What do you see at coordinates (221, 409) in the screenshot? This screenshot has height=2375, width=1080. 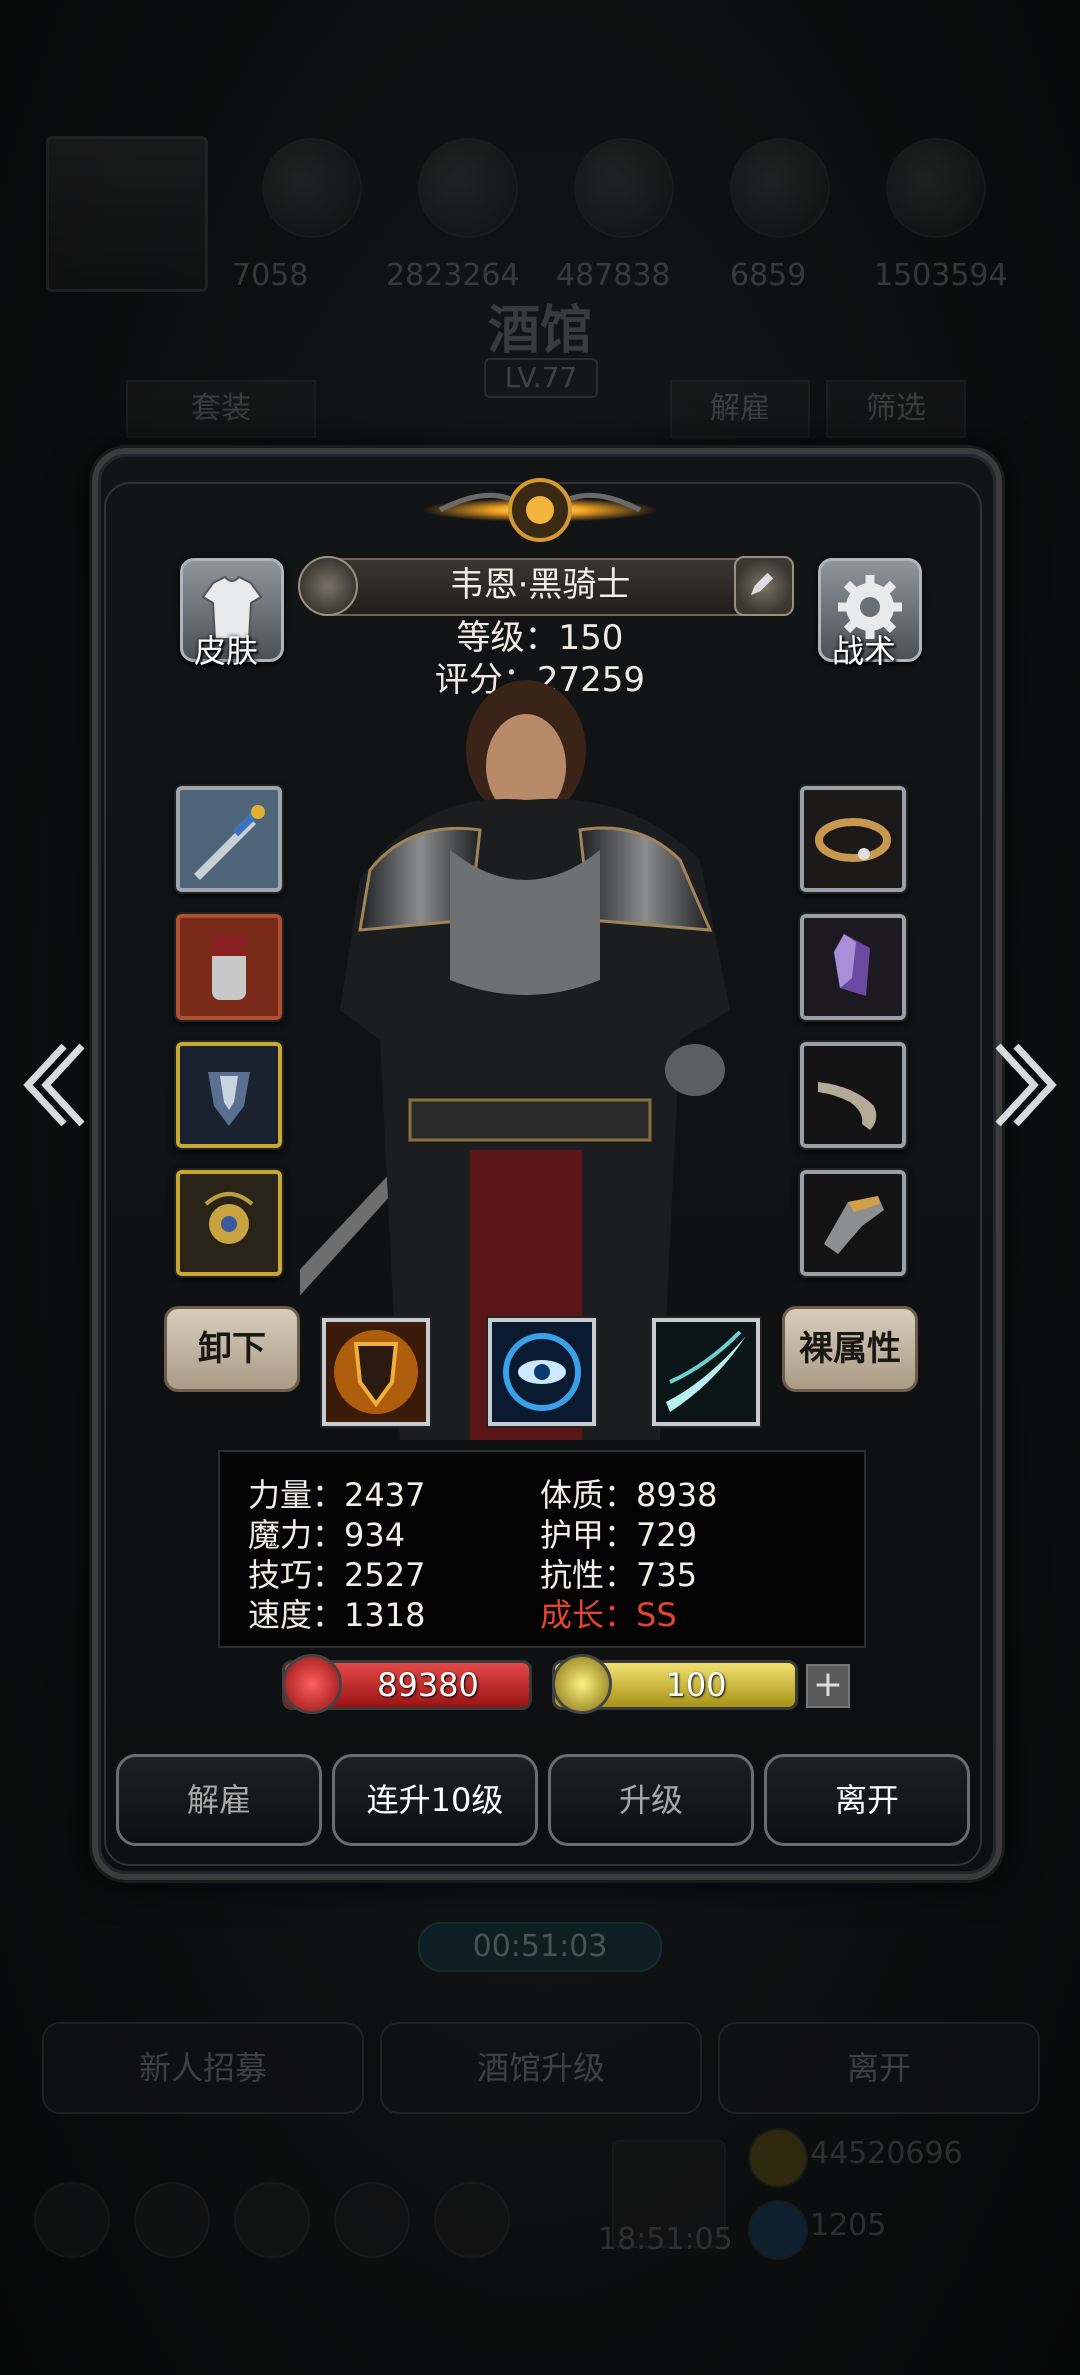 I see `tab-sets: 套装` at bounding box center [221, 409].